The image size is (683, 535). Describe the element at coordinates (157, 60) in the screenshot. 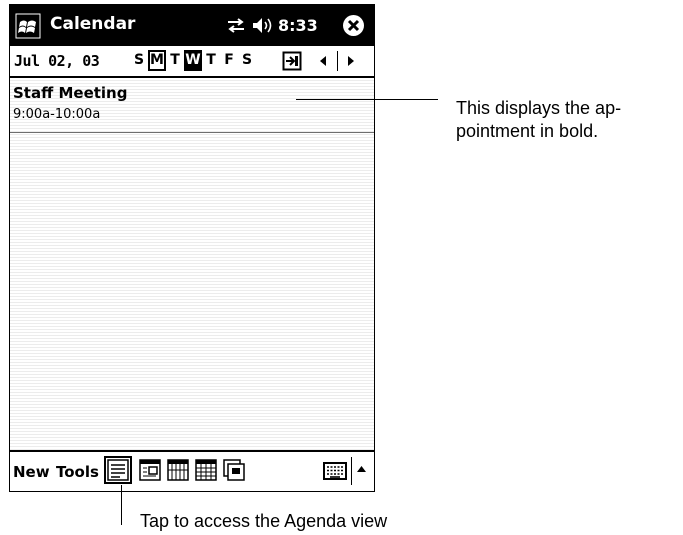

I see `weekday-monday: M` at that location.